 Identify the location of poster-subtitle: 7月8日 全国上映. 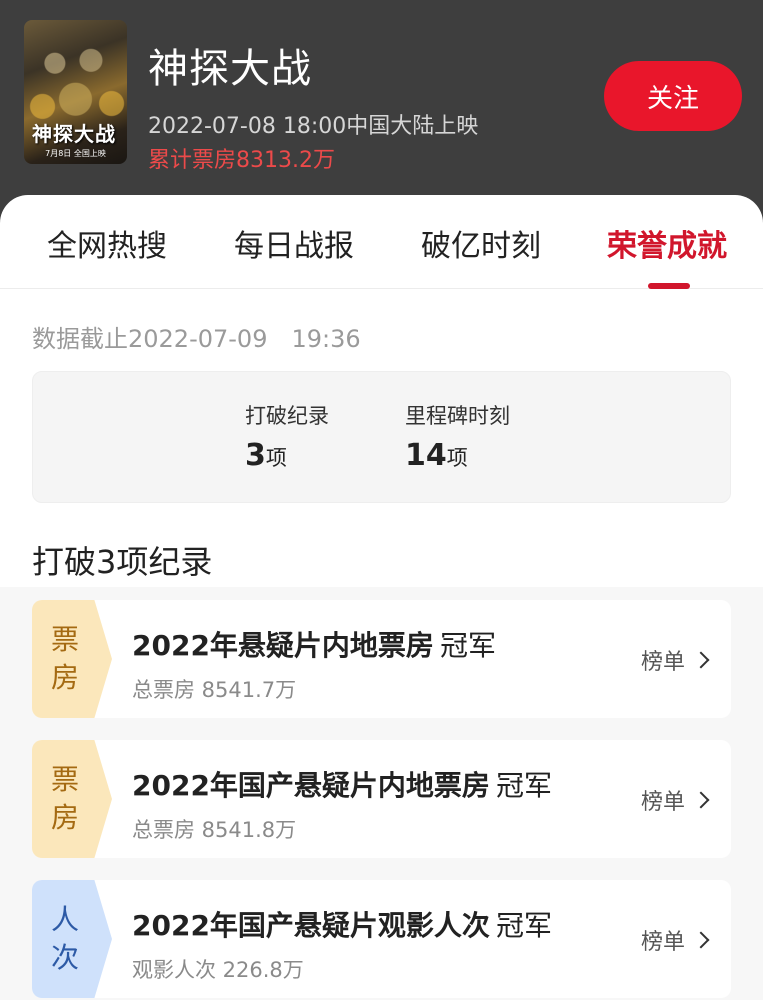
(75, 153).